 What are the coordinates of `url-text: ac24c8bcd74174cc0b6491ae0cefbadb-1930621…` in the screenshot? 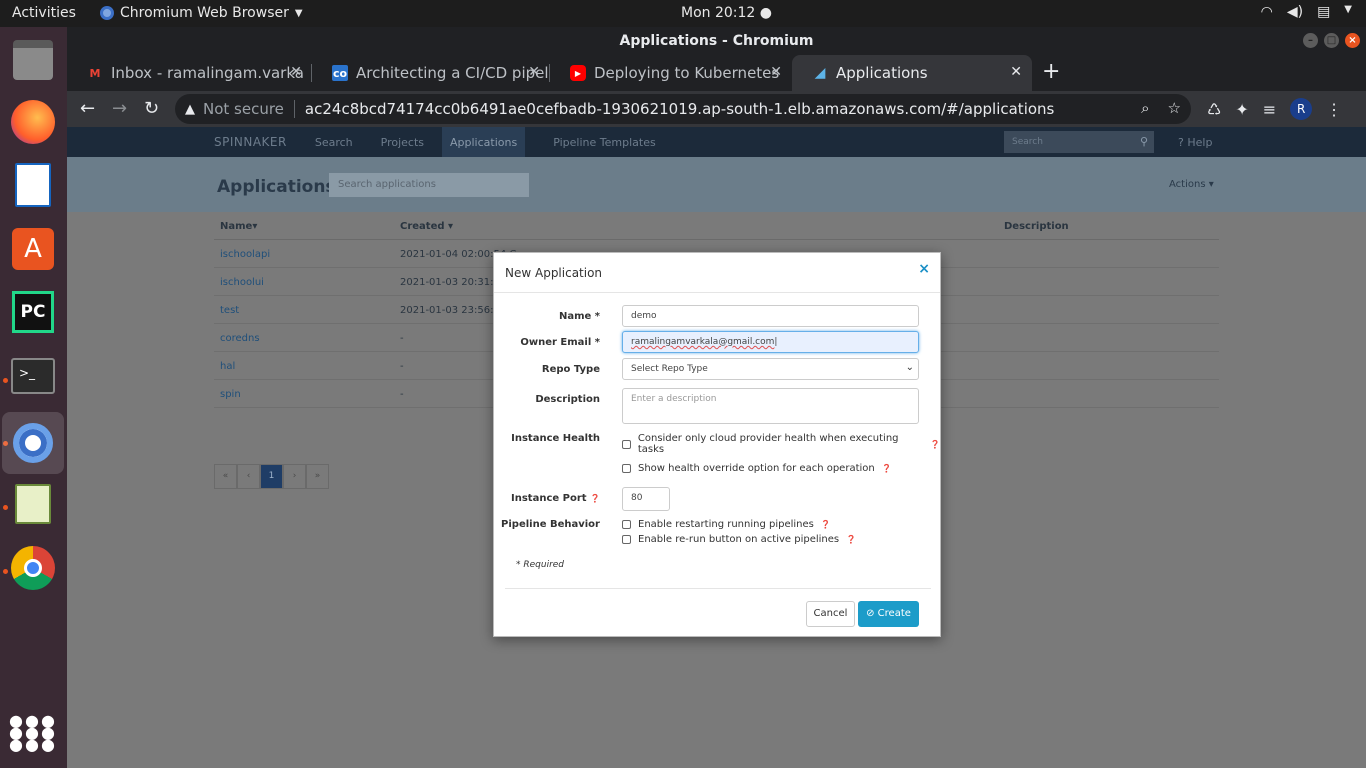 It's located at (679, 109).